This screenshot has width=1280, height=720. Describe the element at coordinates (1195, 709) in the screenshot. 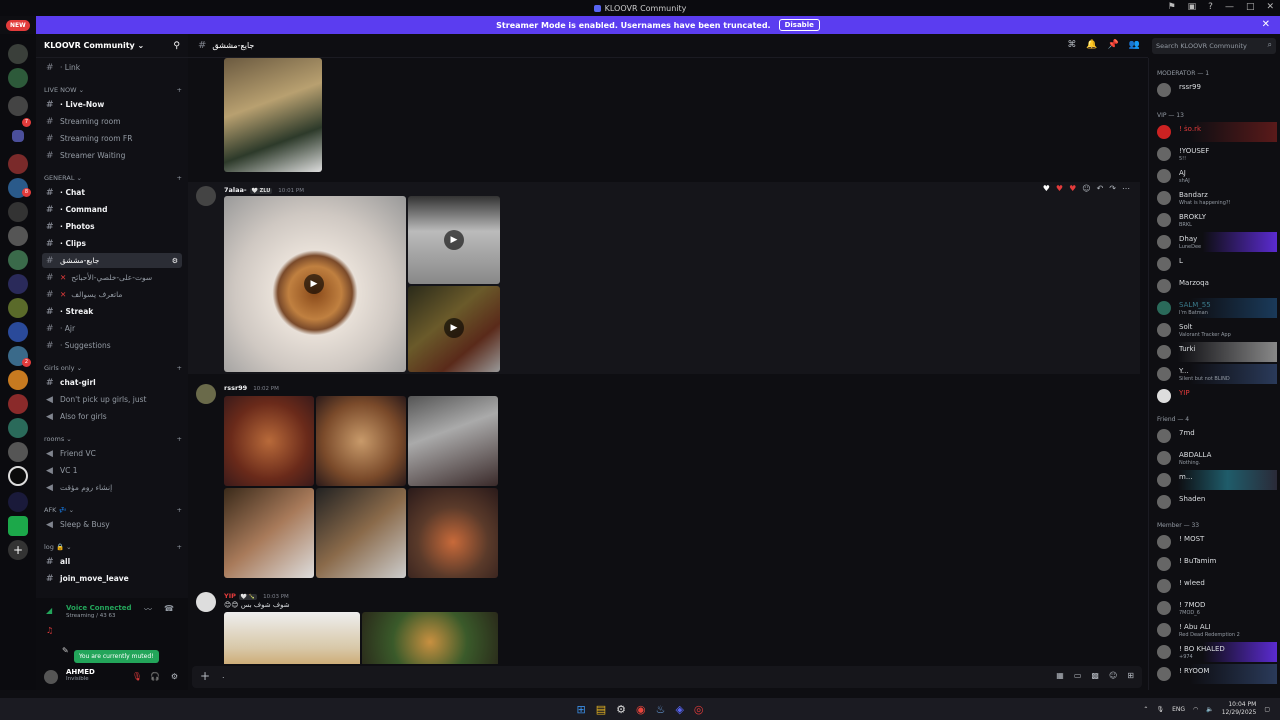

I see `wifi-icon: ◠` at that location.